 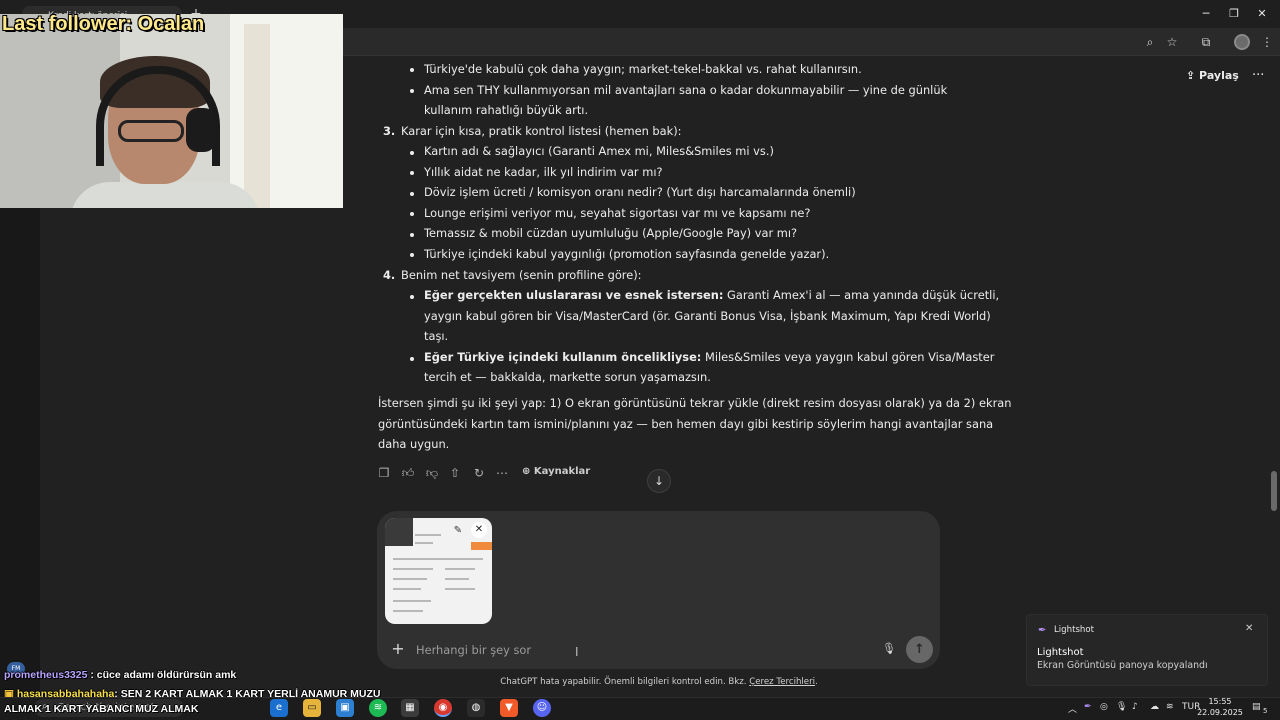 I want to click on tray-chevron-icon: ︿, so click(x=1072, y=708).